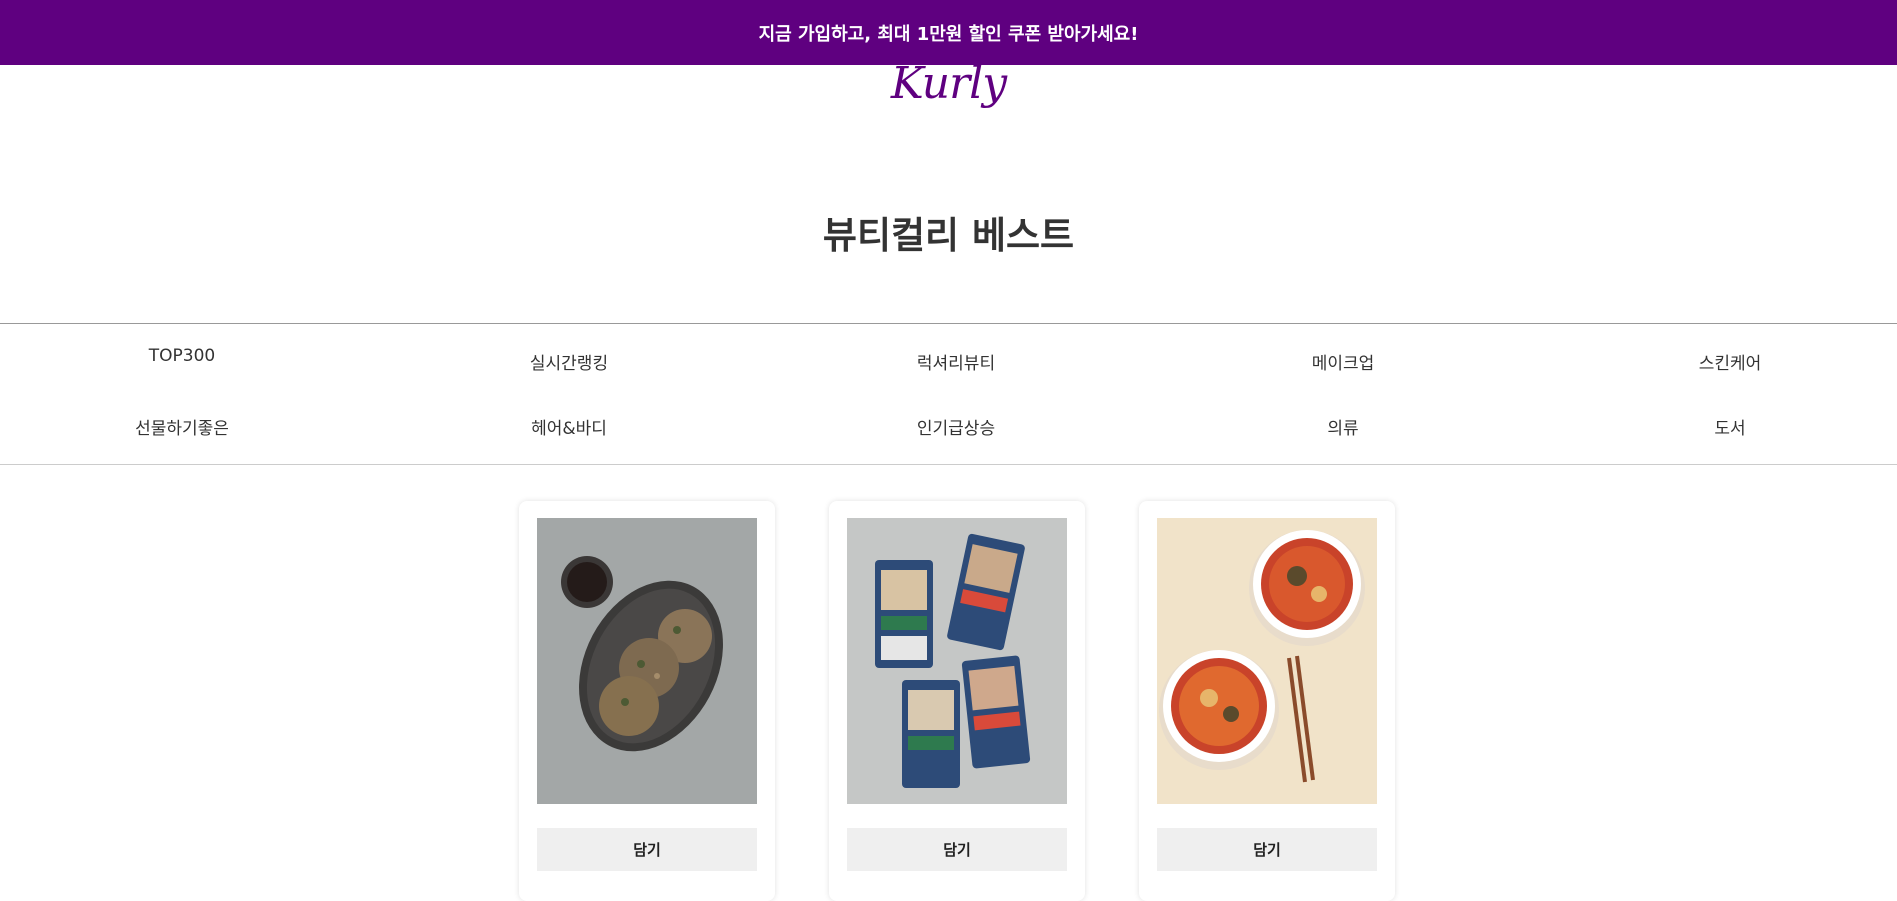 This screenshot has height=901, width=1897. I want to click on promo-banner-text: 지금 가입하고, 최대 1만원 할인 쿠폰 받아가세요!, so click(948, 34).